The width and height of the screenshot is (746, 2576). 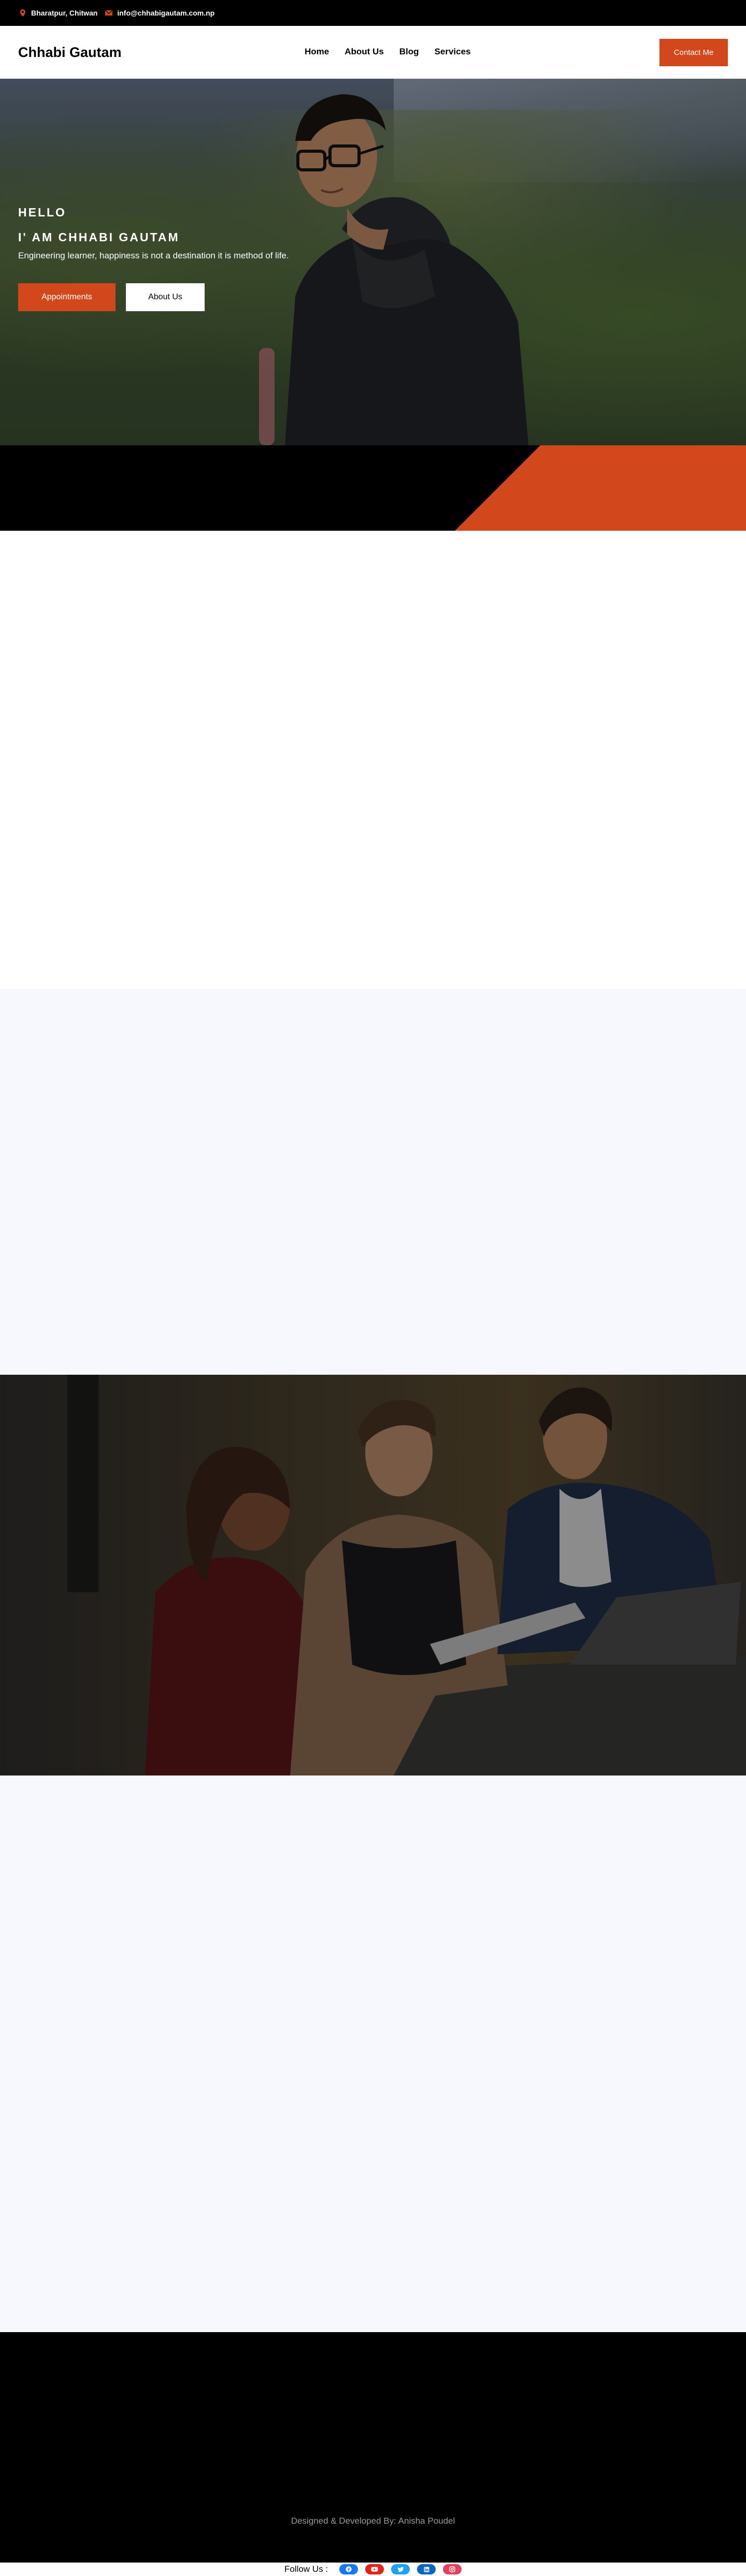 What do you see at coordinates (453, 52) in the screenshot?
I see `nav-services: Services` at bounding box center [453, 52].